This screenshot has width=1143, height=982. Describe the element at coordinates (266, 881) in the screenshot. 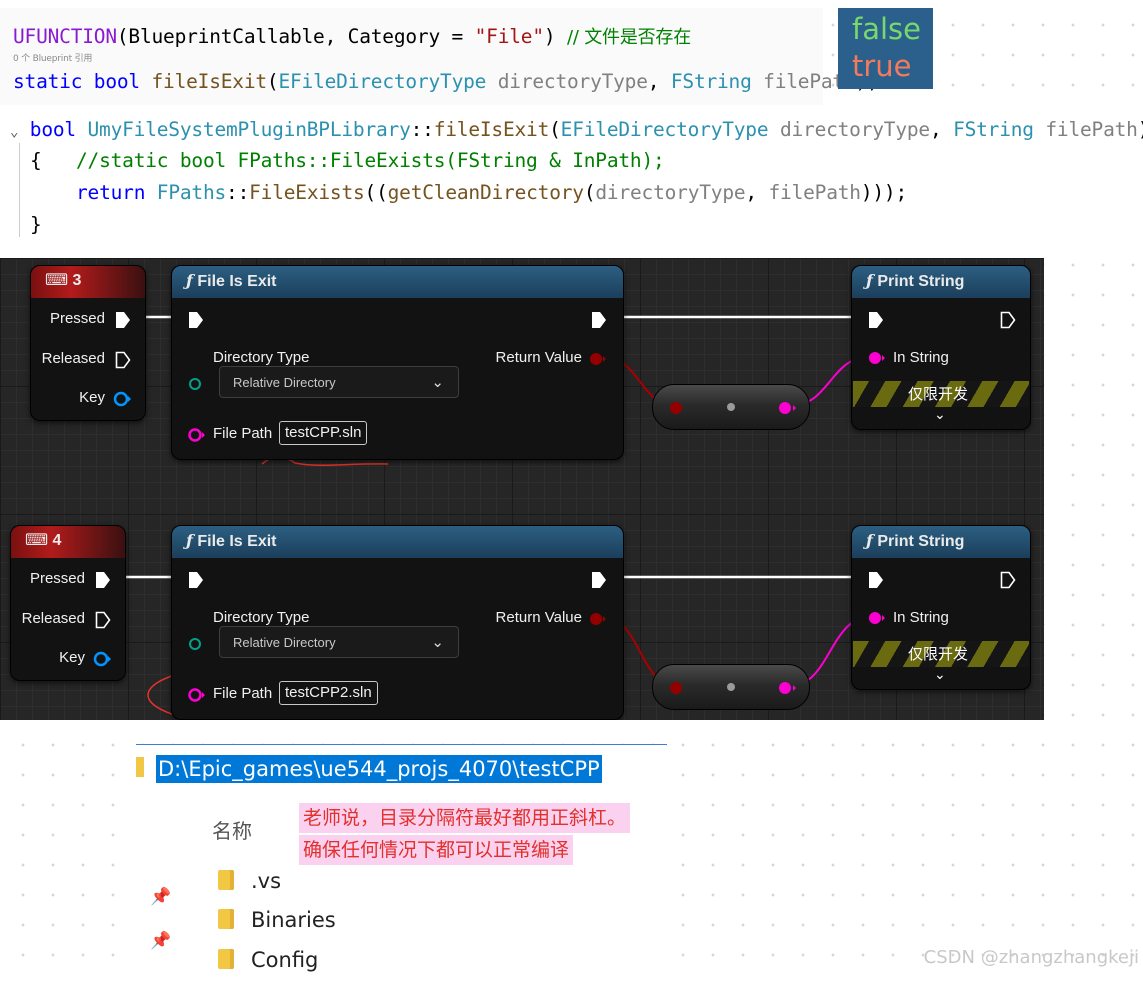

I see `folder-name: .vs` at that location.